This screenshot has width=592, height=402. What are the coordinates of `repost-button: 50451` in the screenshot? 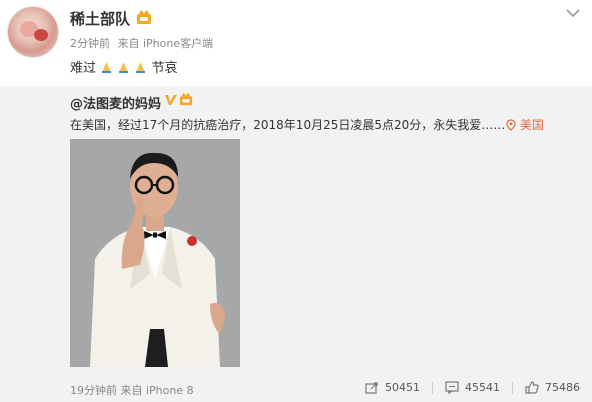 It's located at (399, 387).